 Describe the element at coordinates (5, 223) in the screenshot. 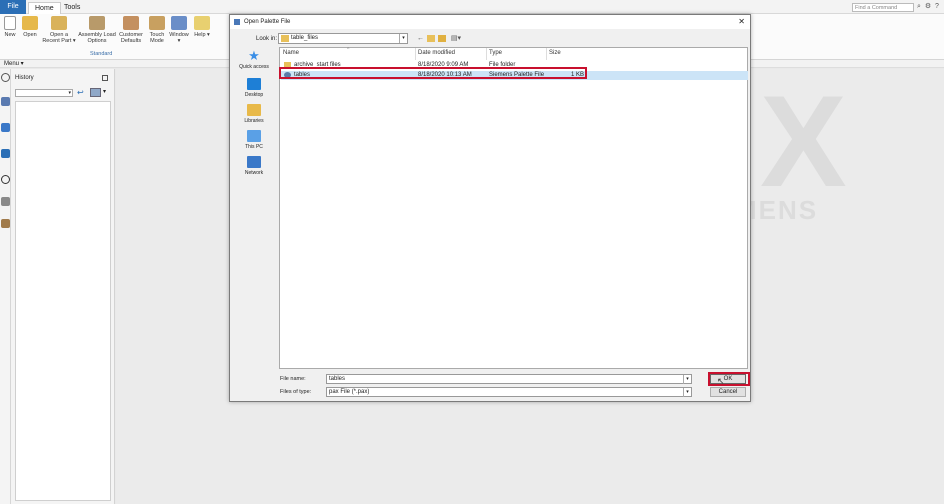

I see `roles-icon` at that location.